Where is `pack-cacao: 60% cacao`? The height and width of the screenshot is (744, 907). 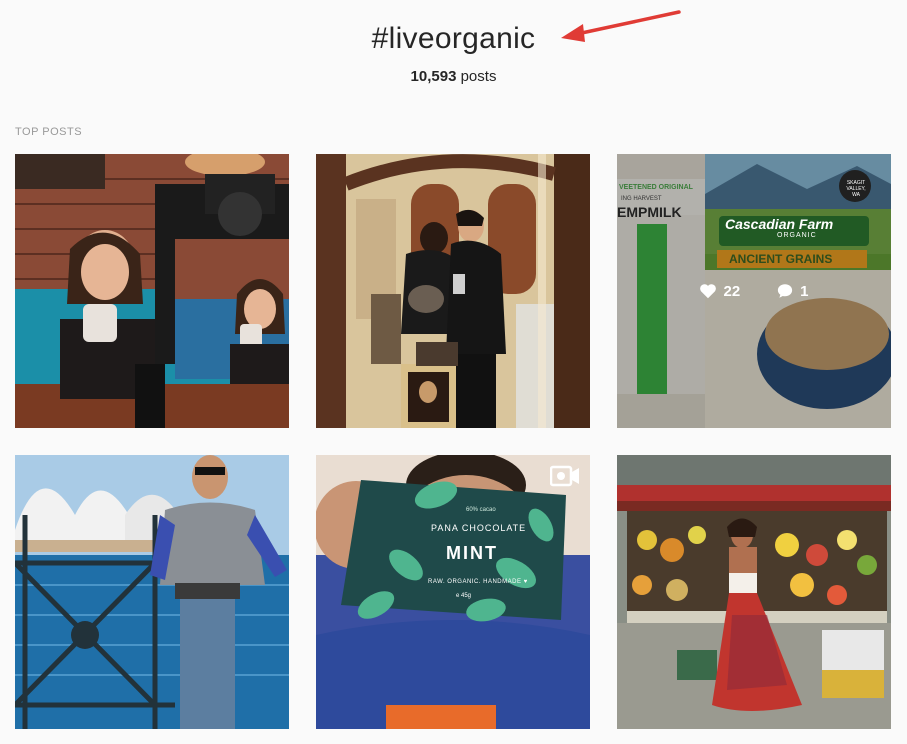 pack-cacao: 60% cacao is located at coordinates (481, 510).